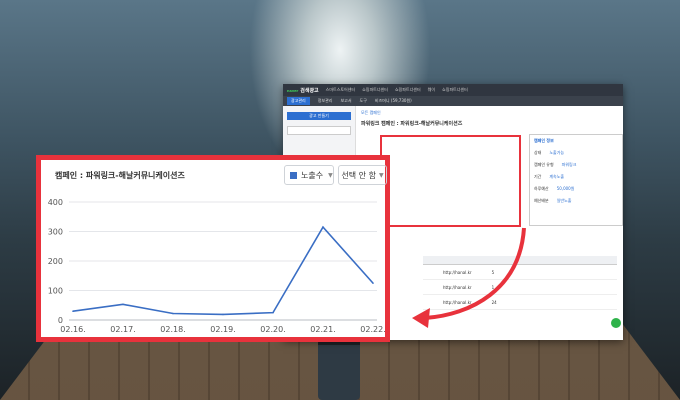 Image resolution: width=680 pixels, height=400 pixels. I want to click on metric-select: 노출수 ▼, so click(309, 175).